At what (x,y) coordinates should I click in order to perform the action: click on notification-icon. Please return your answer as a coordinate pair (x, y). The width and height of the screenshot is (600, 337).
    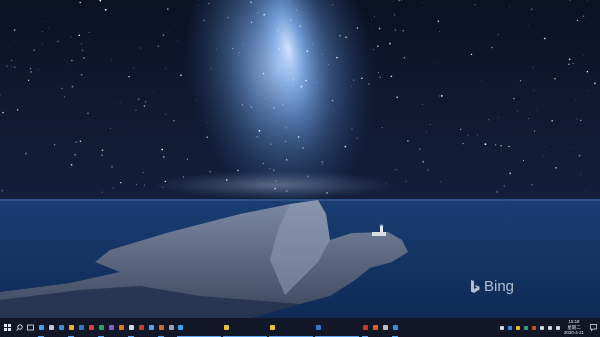
    Looking at the image, I should click on (593, 327).